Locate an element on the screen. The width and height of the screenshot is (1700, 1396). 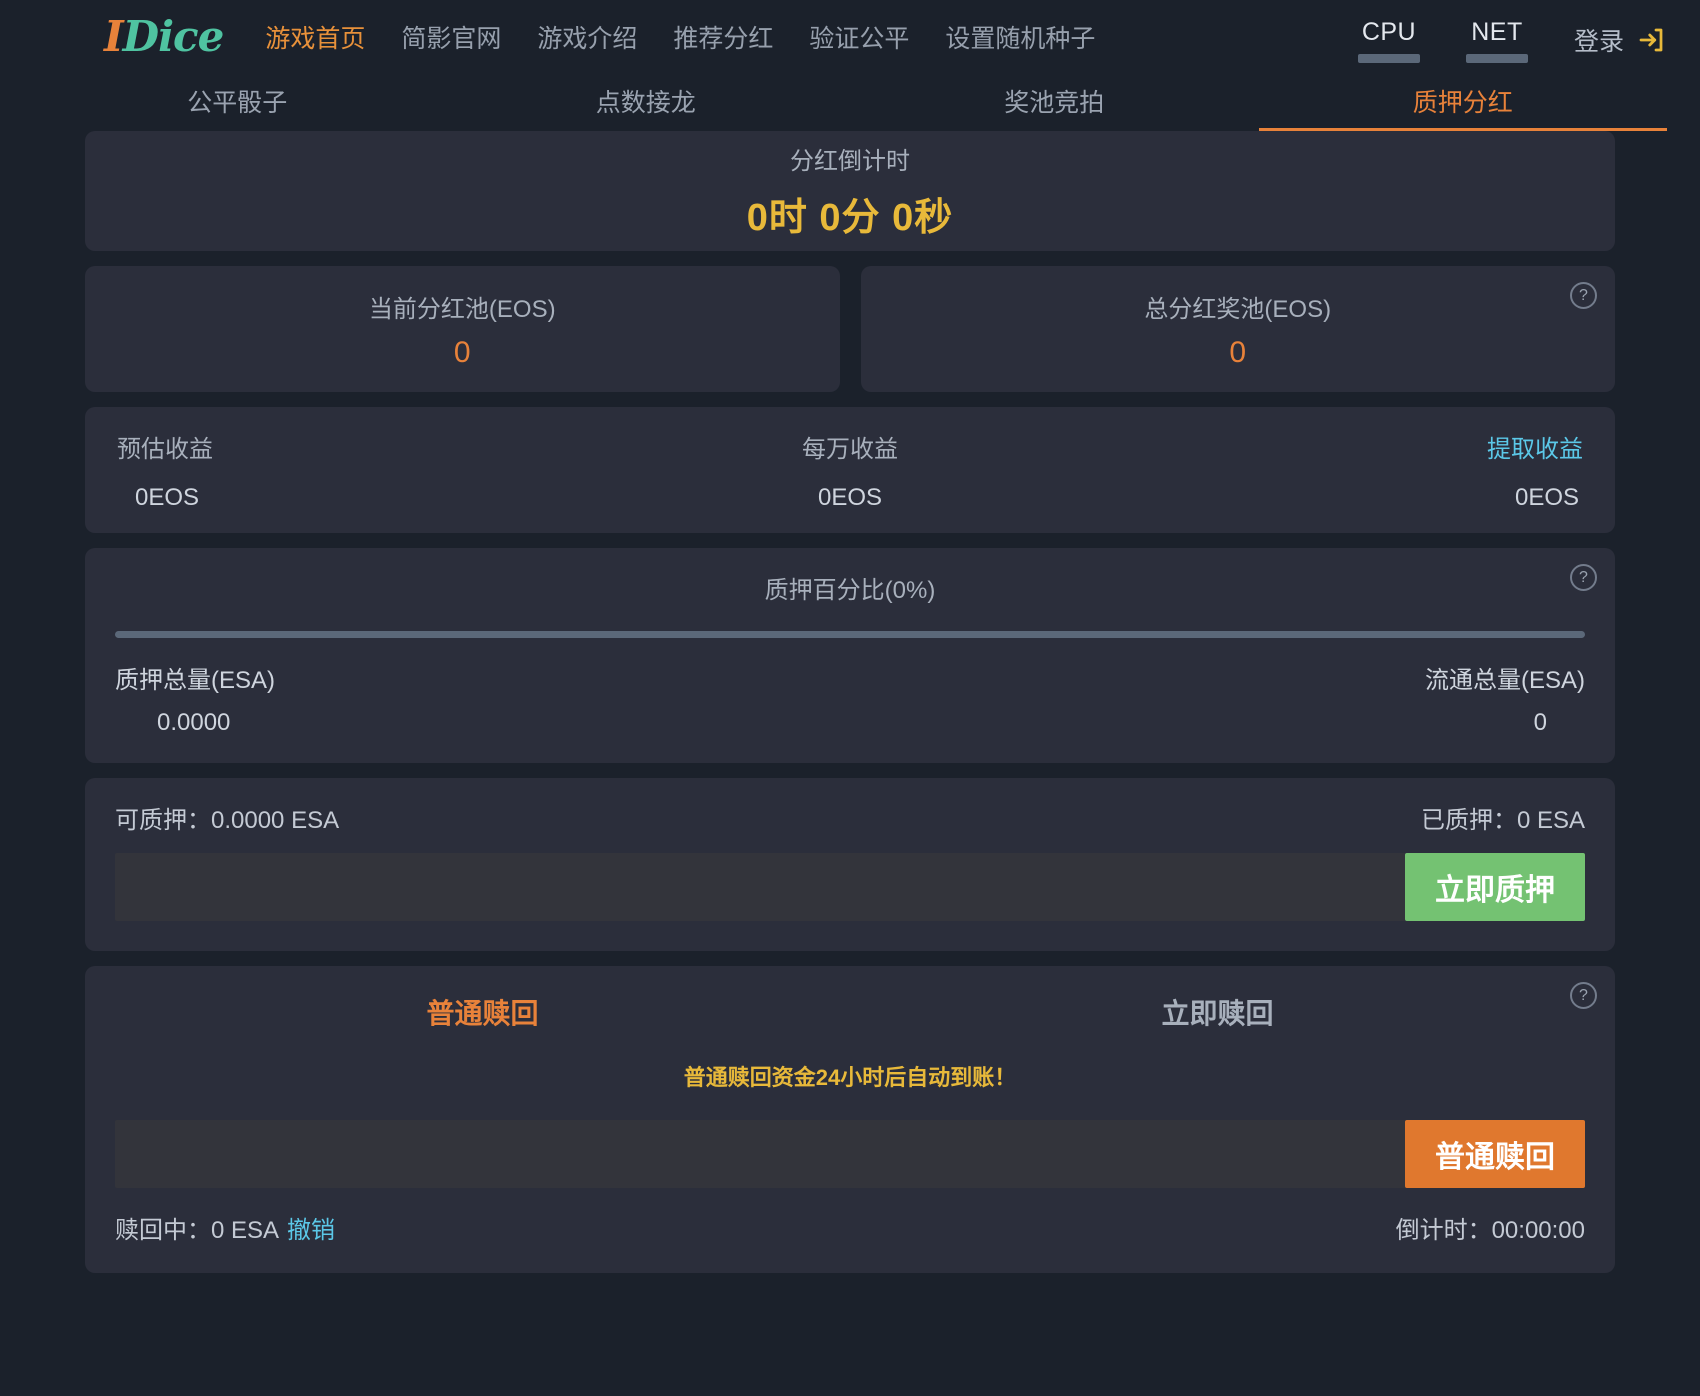
stake-input-row: 立即质押 is located at coordinates (850, 887).